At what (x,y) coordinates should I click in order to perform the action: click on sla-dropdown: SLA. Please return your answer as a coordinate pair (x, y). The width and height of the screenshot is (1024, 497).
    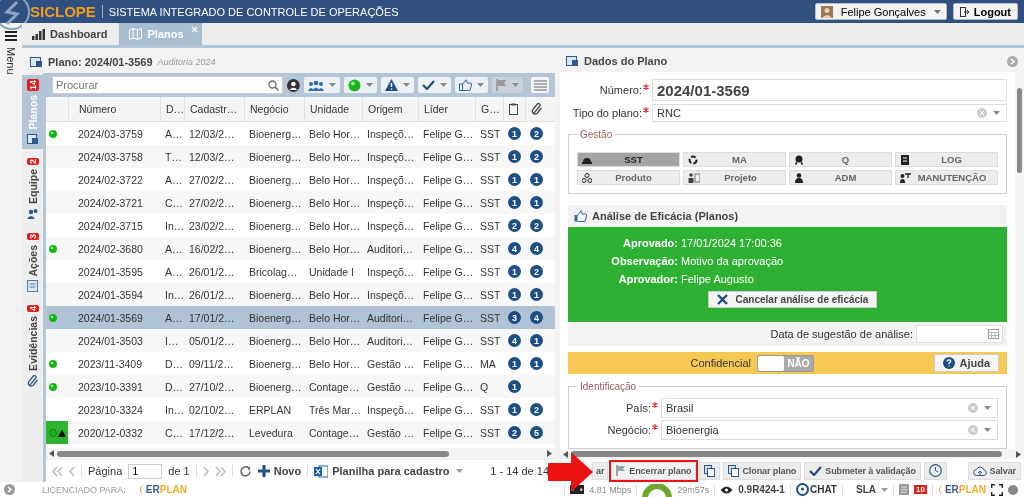
    Looking at the image, I should click on (865, 489).